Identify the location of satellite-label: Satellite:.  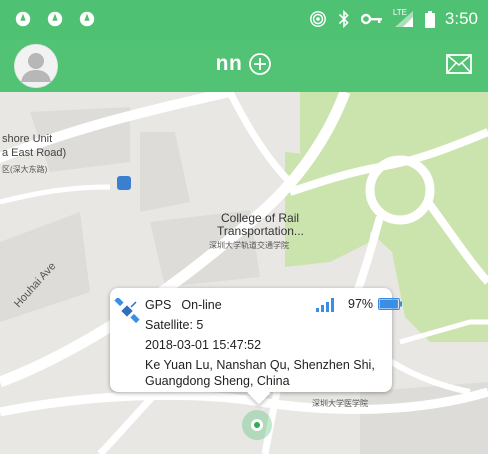
(171, 325).